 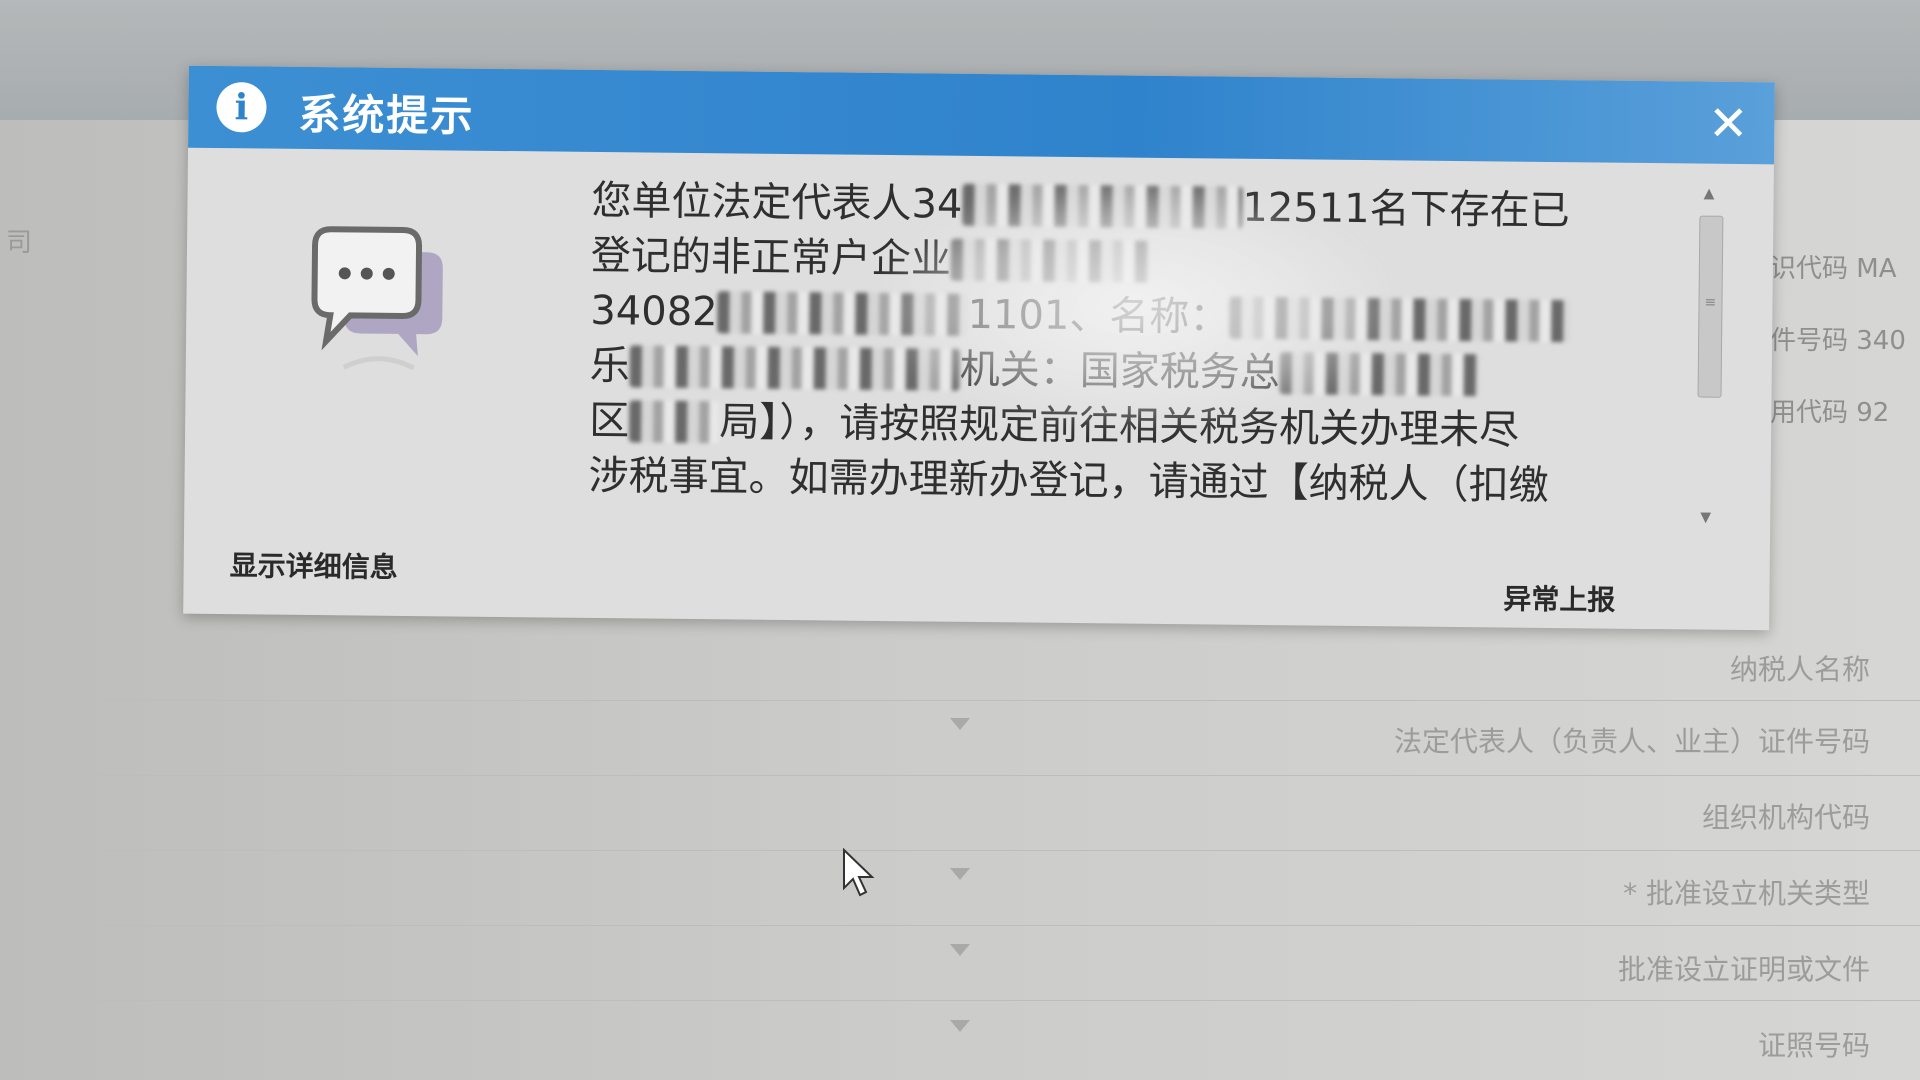 I want to click on field-label-taxpayer-name: 纳税人名称, so click(x=1799, y=669).